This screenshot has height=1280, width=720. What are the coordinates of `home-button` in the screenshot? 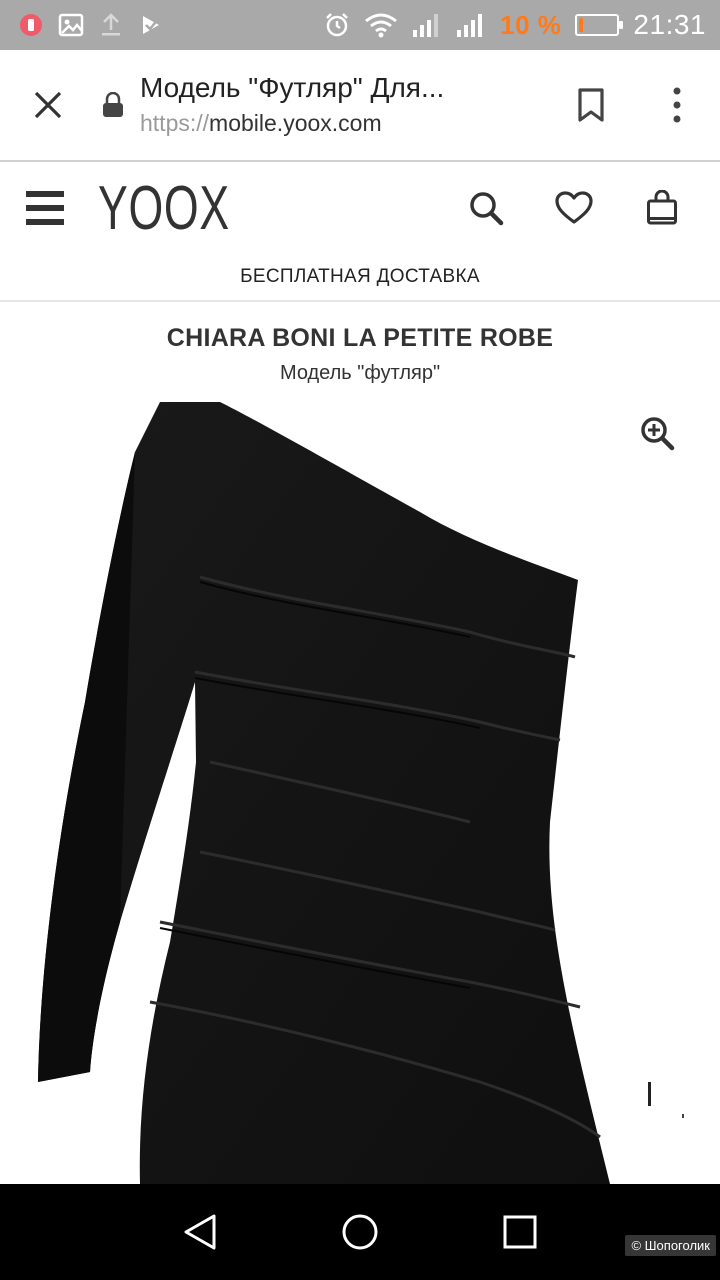 It's located at (360, 1232).